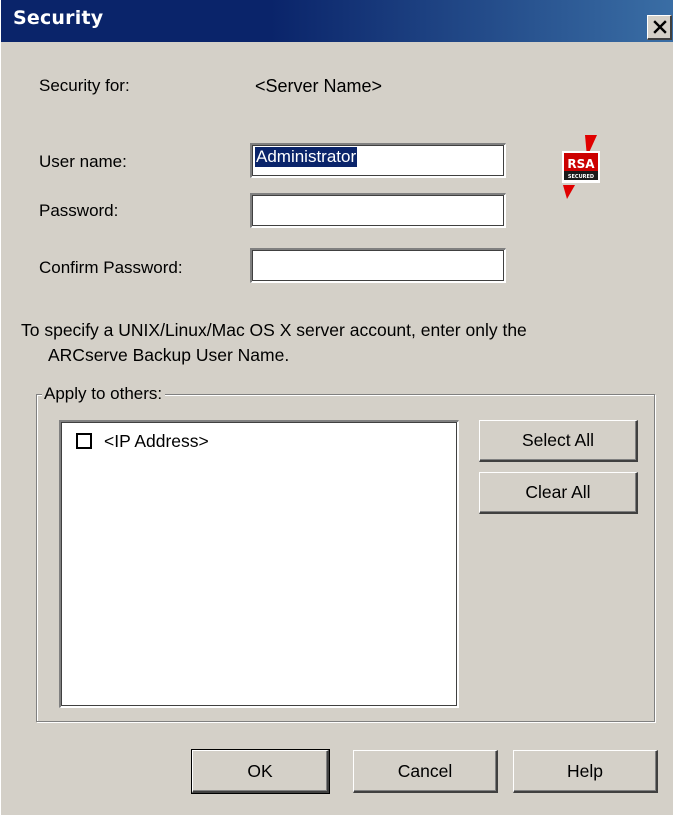  Describe the element at coordinates (558, 493) in the screenshot. I see `clear-all-button: Clear All` at that location.